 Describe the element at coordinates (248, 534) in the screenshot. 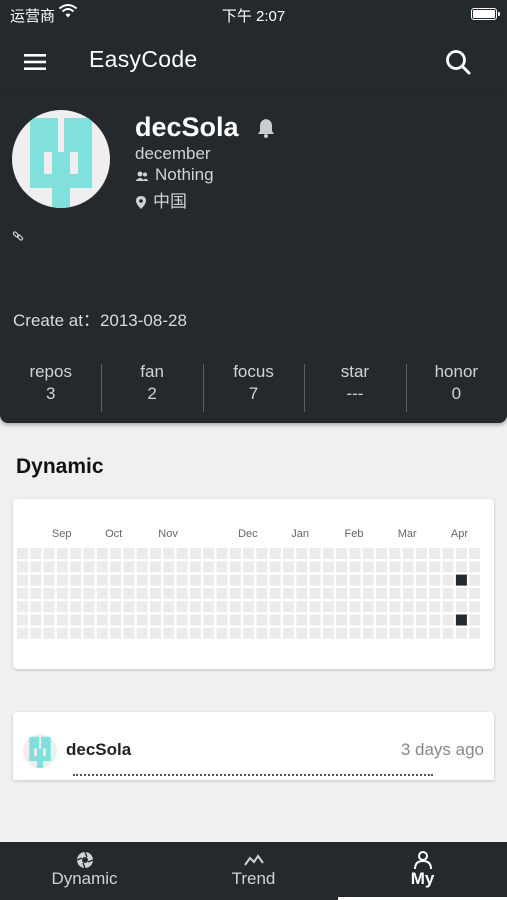

I see `month-label: Dec` at that location.